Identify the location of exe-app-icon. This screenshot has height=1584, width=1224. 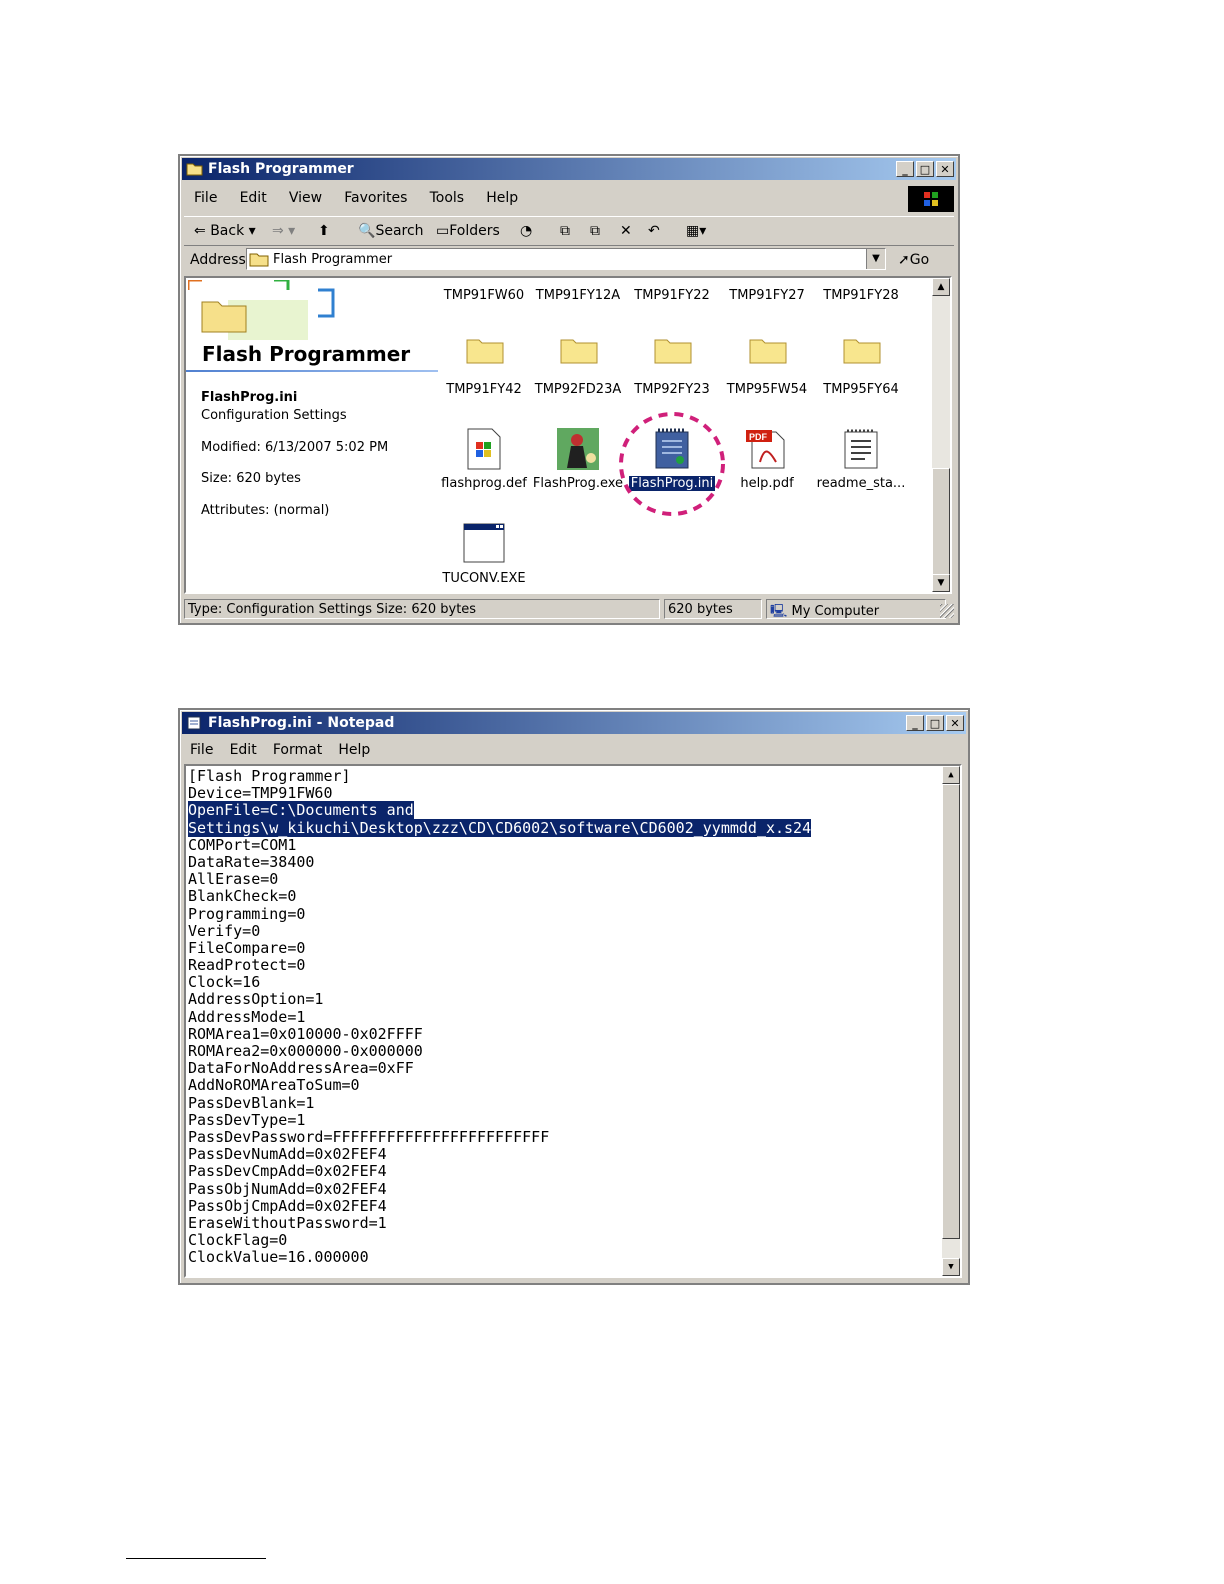
(578, 449).